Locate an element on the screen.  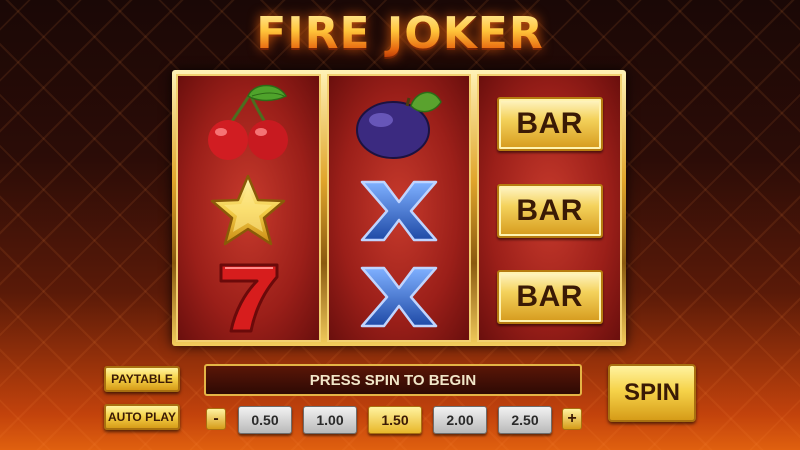
bet-options: 0.50 1.00 1.50 2.00 2.50 is located at coordinates (396, 420).